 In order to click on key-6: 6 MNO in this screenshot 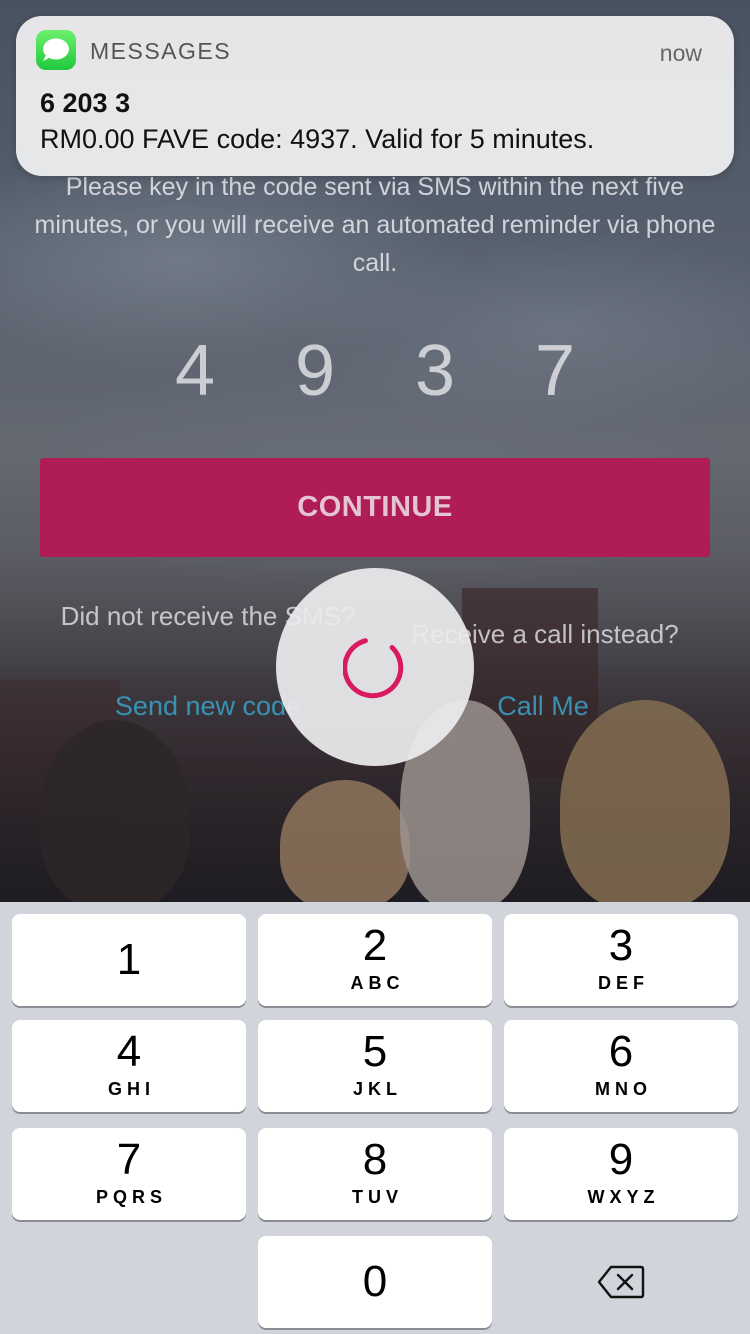, I will do `click(621, 1066)`.